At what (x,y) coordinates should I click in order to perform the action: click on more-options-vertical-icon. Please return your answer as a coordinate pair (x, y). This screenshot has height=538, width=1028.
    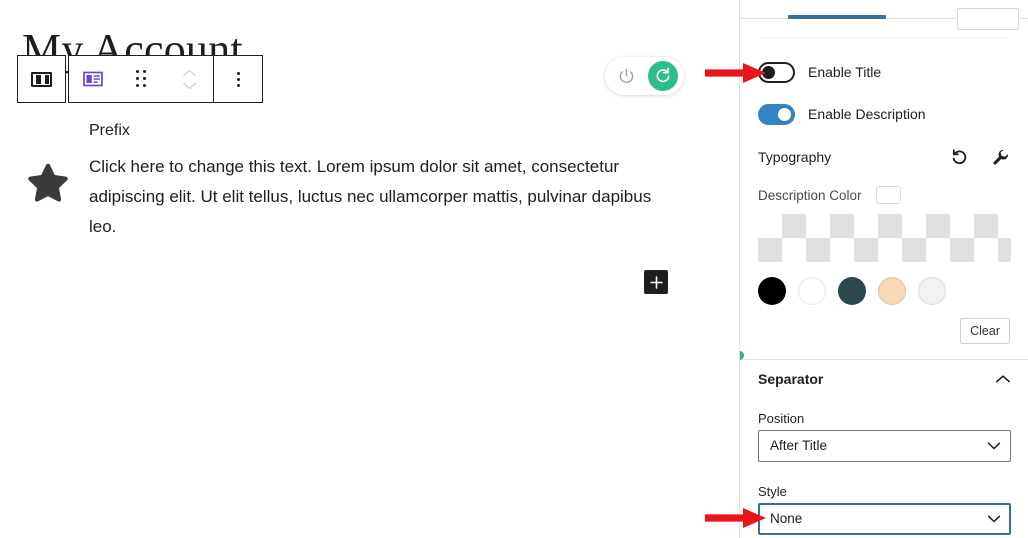
    Looking at the image, I should click on (238, 79).